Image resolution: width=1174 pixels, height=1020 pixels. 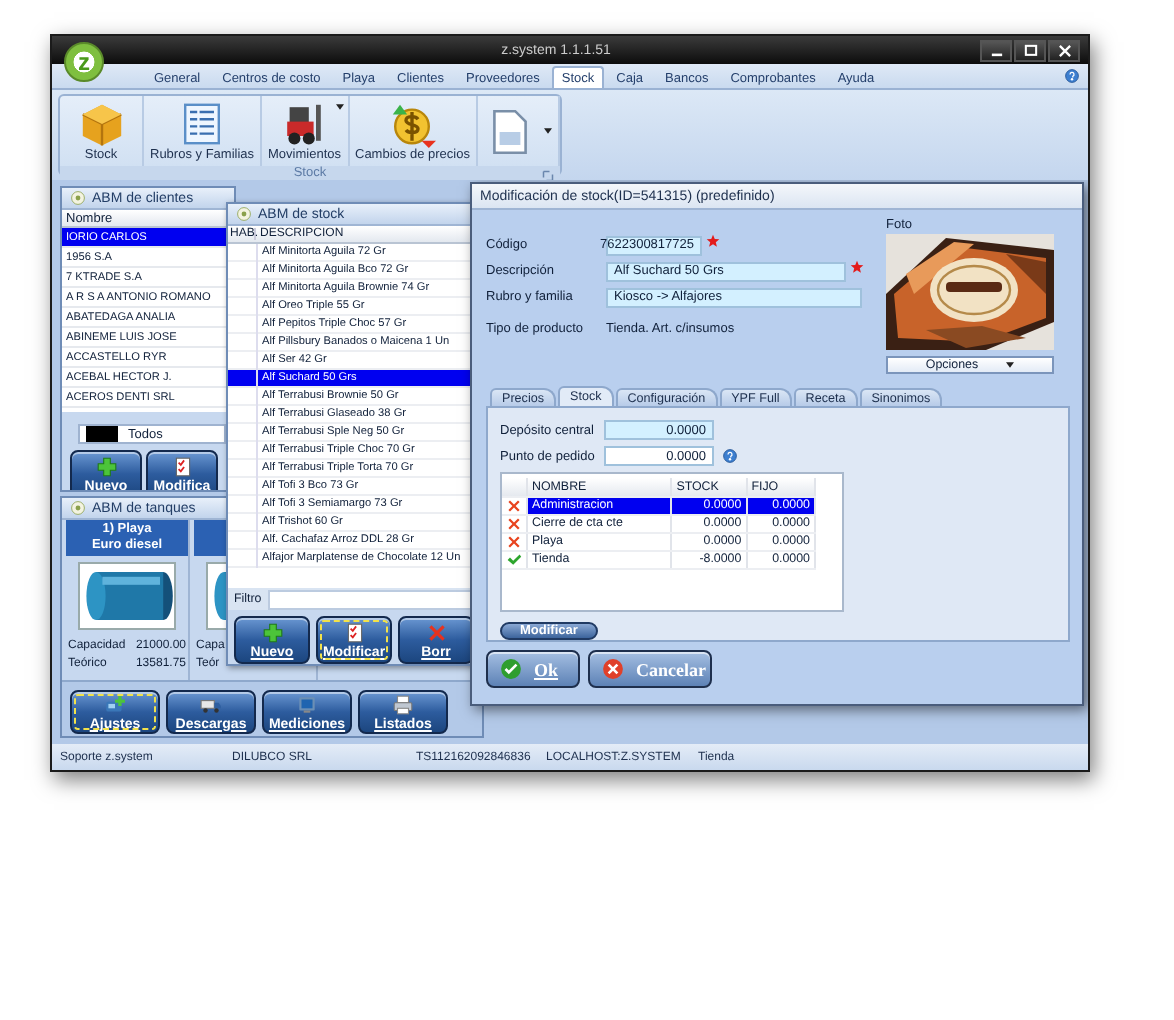 I want to click on maximize-button, so click(x=1030, y=50).